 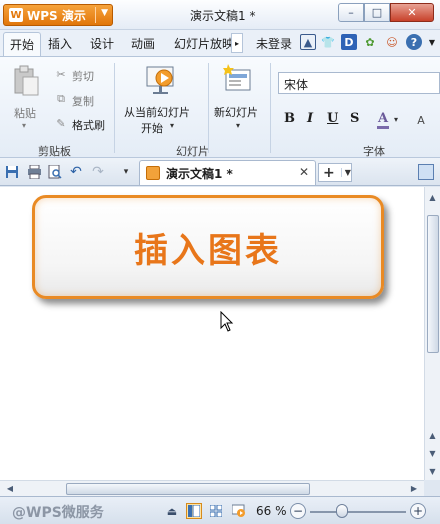 I want to click on quick-access-toolbar: ↶ ↷ ▾ 演示文稿1 * ✕ + ▼, so click(x=220, y=172).